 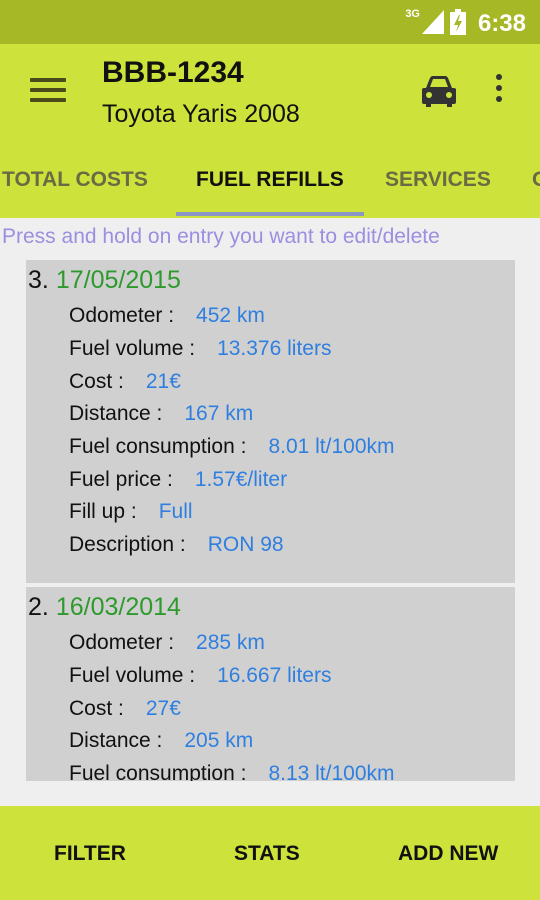 I want to click on more-vert-icon, so click(x=499, y=91).